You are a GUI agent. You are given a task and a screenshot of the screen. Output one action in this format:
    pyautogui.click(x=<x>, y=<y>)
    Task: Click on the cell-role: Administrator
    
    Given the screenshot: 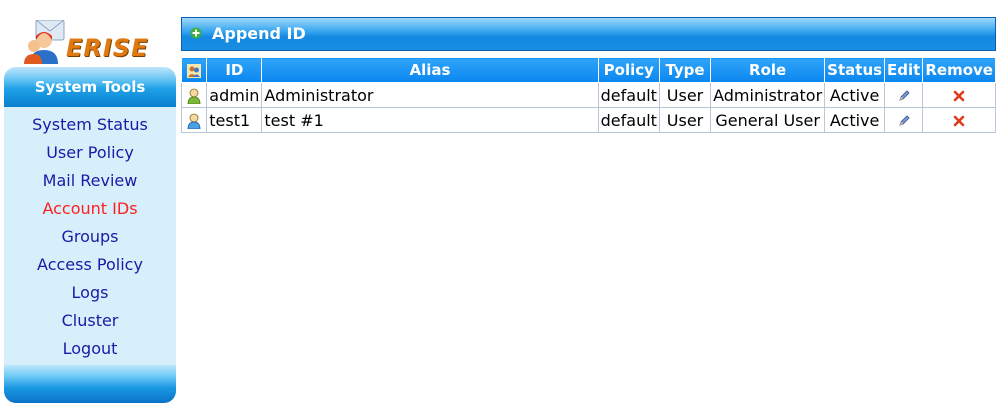 What is the action you would take?
    pyautogui.click(x=768, y=95)
    